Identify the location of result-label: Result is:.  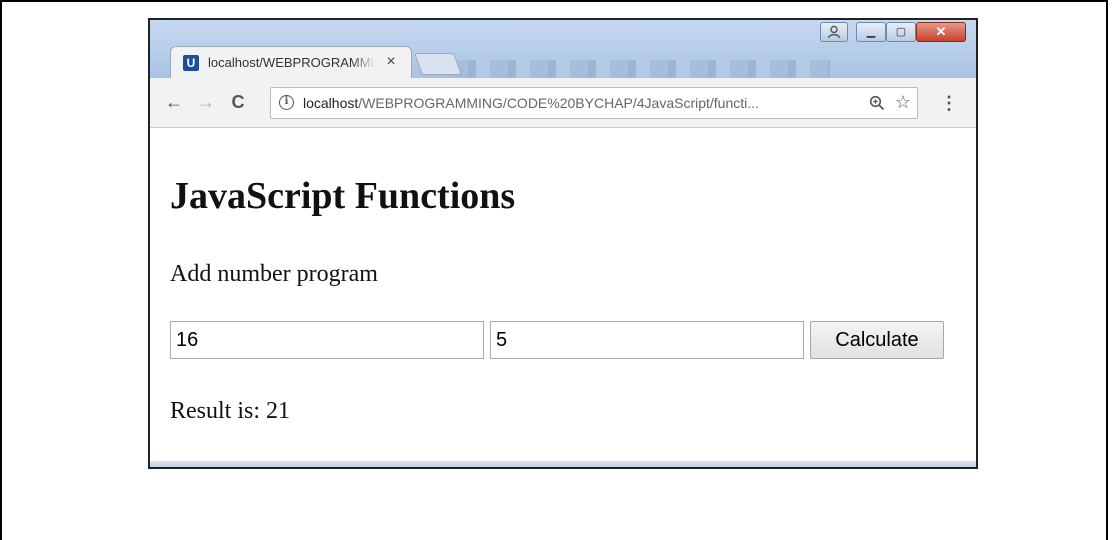
(215, 411).